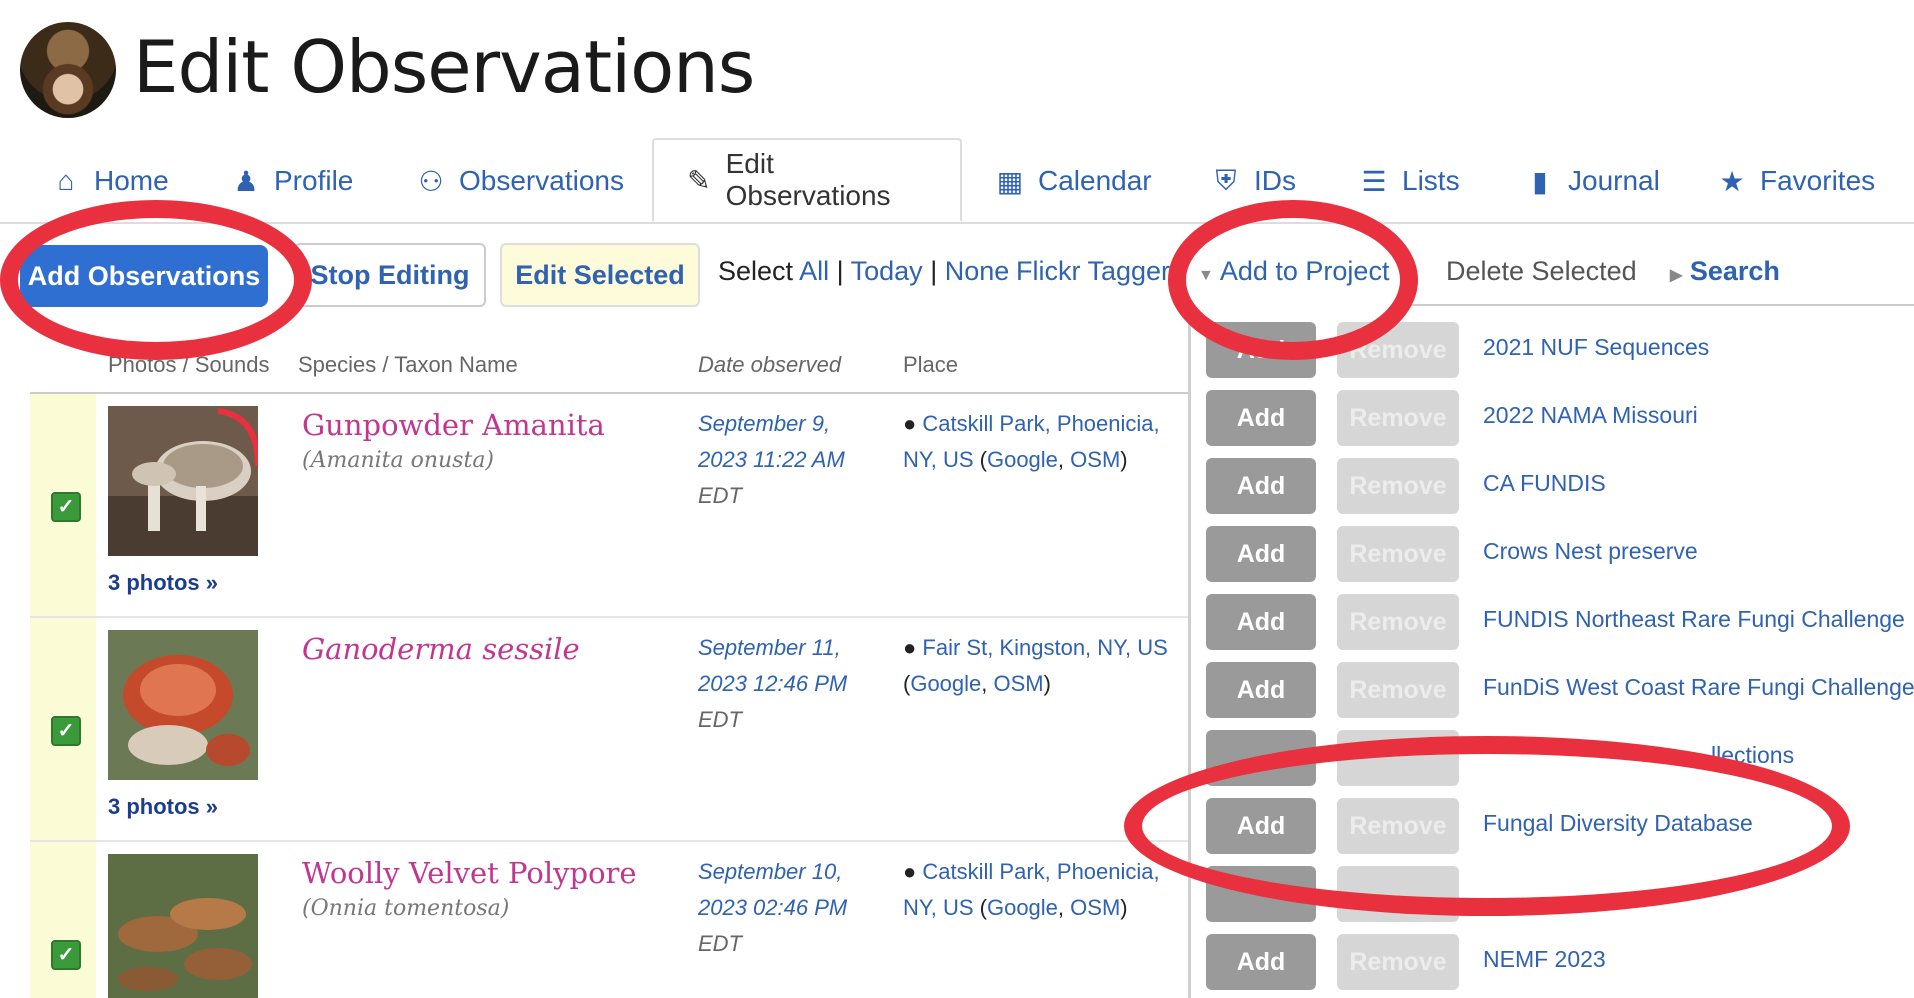  I want to click on select-all-link: All, so click(814, 271).